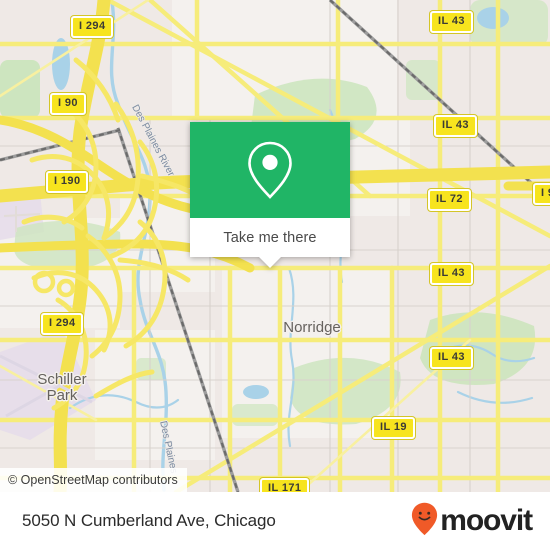 The image size is (550, 550). I want to click on footer-bar: 5050 N Cumberland Ave, Chicago moovit, so click(275, 521).